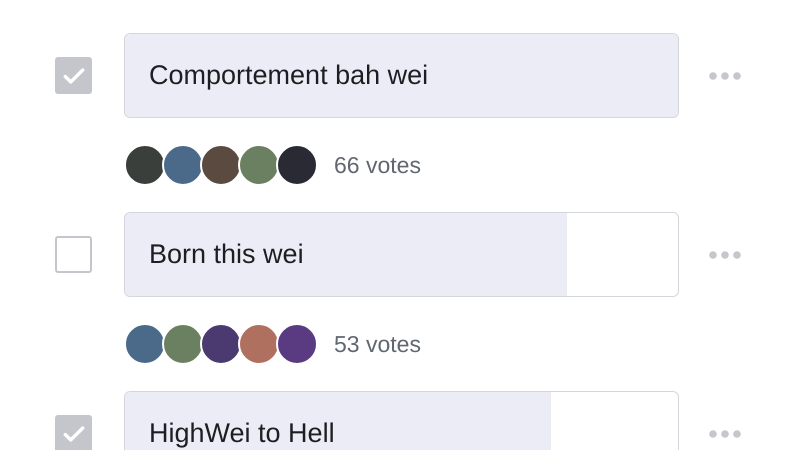  What do you see at coordinates (401, 254) in the screenshot?
I see `option-bar: Born this wei` at bounding box center [401, 254].